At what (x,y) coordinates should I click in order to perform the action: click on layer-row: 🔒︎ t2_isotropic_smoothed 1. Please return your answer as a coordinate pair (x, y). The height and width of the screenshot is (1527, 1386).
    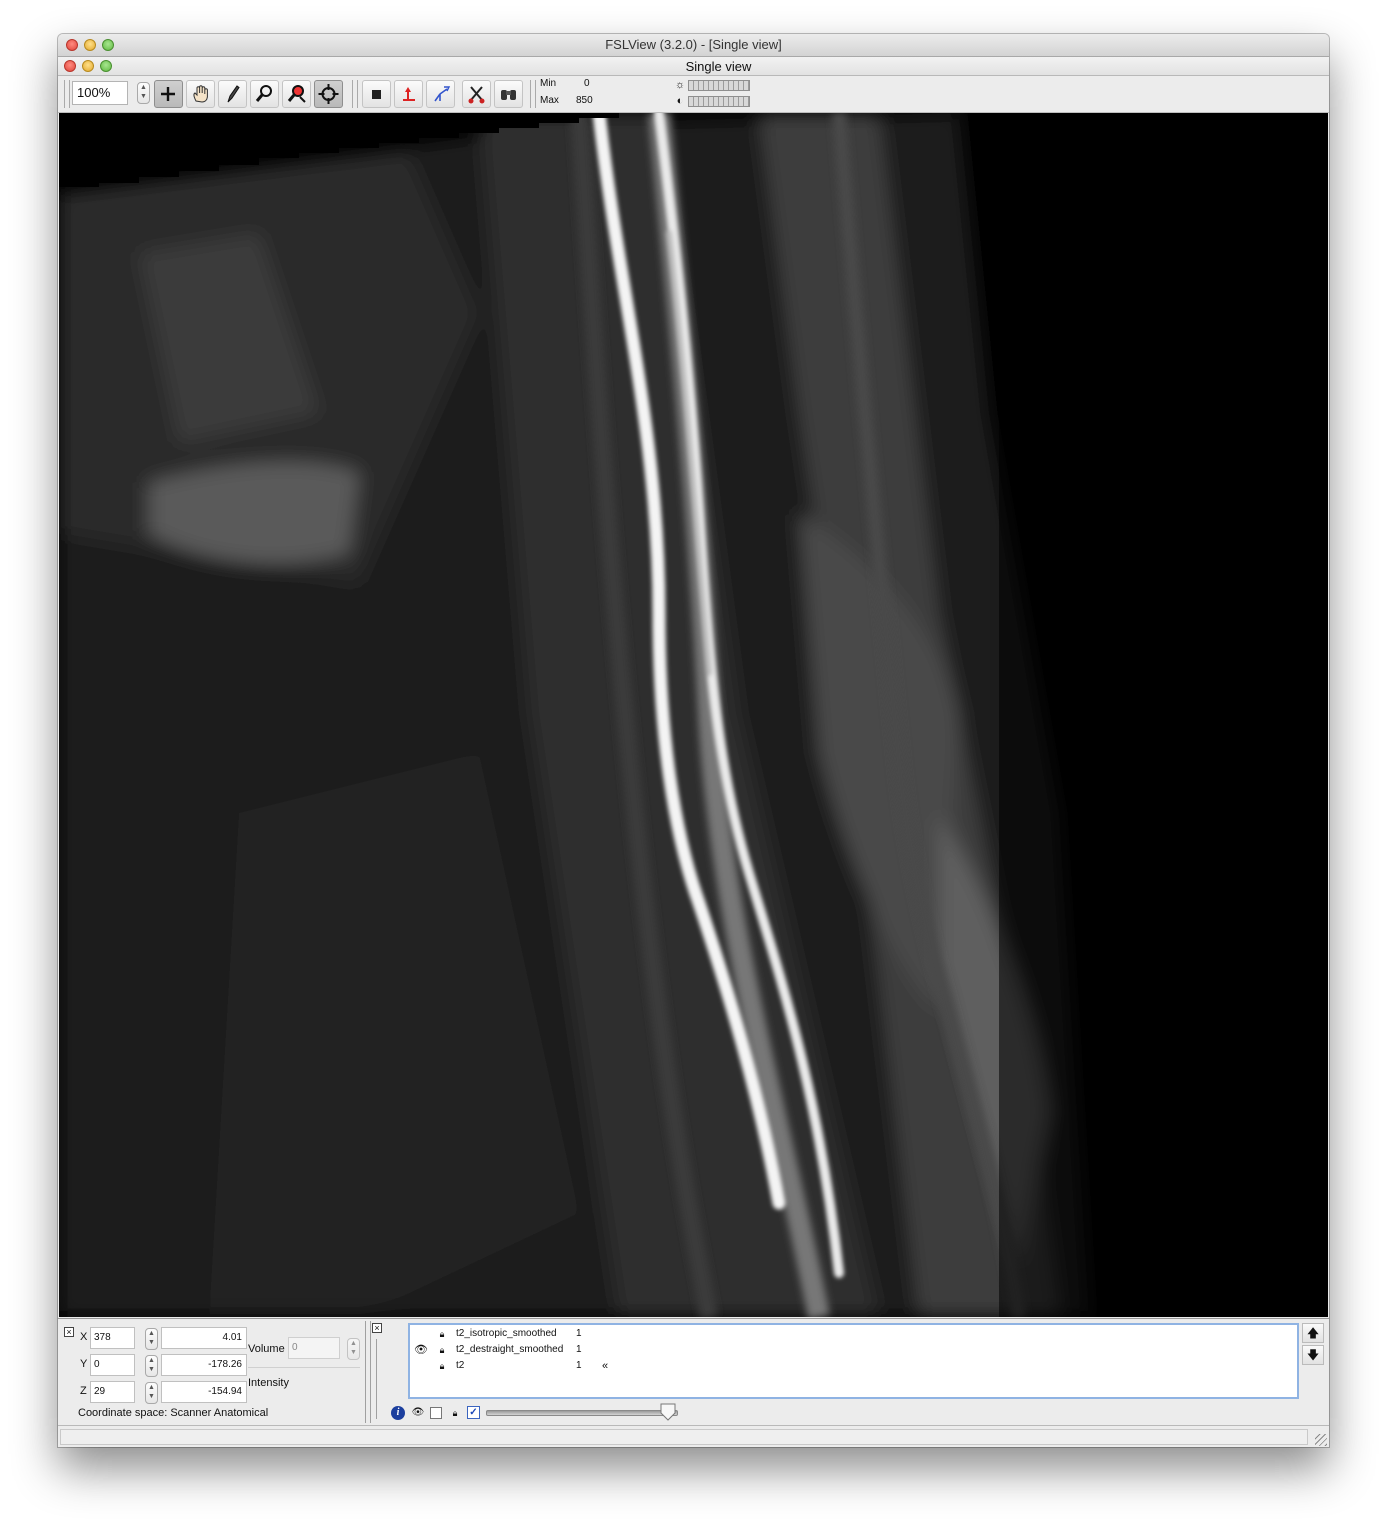
    Looking at the image, I should click on (853, 1334).